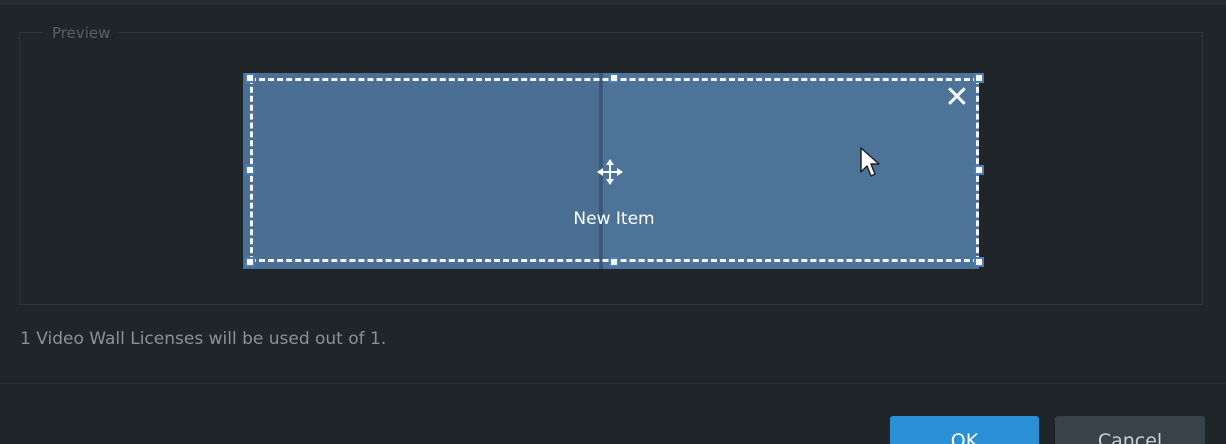 This screenshot has width=1226, height=444. What do you see at coordinates (250, 262) in the screenshot?
I see `resize-handle-bottom-left` at bounding box center [250, 262].